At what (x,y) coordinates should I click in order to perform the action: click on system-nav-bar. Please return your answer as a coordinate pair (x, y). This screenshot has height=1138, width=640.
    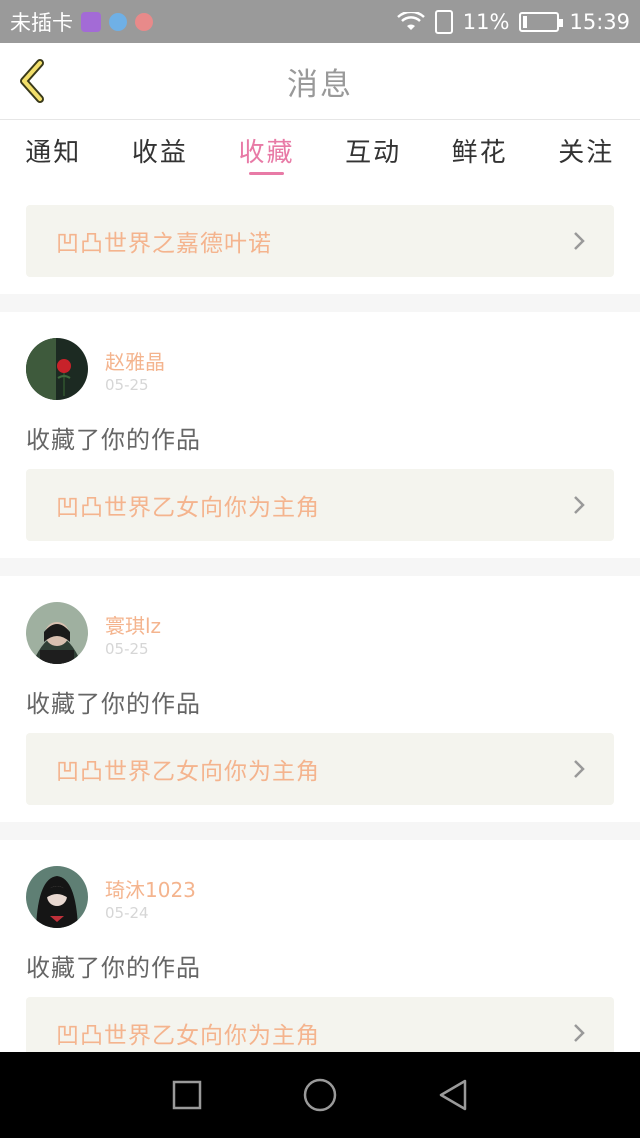
    Looking at the image, I should click on (320, 1095).